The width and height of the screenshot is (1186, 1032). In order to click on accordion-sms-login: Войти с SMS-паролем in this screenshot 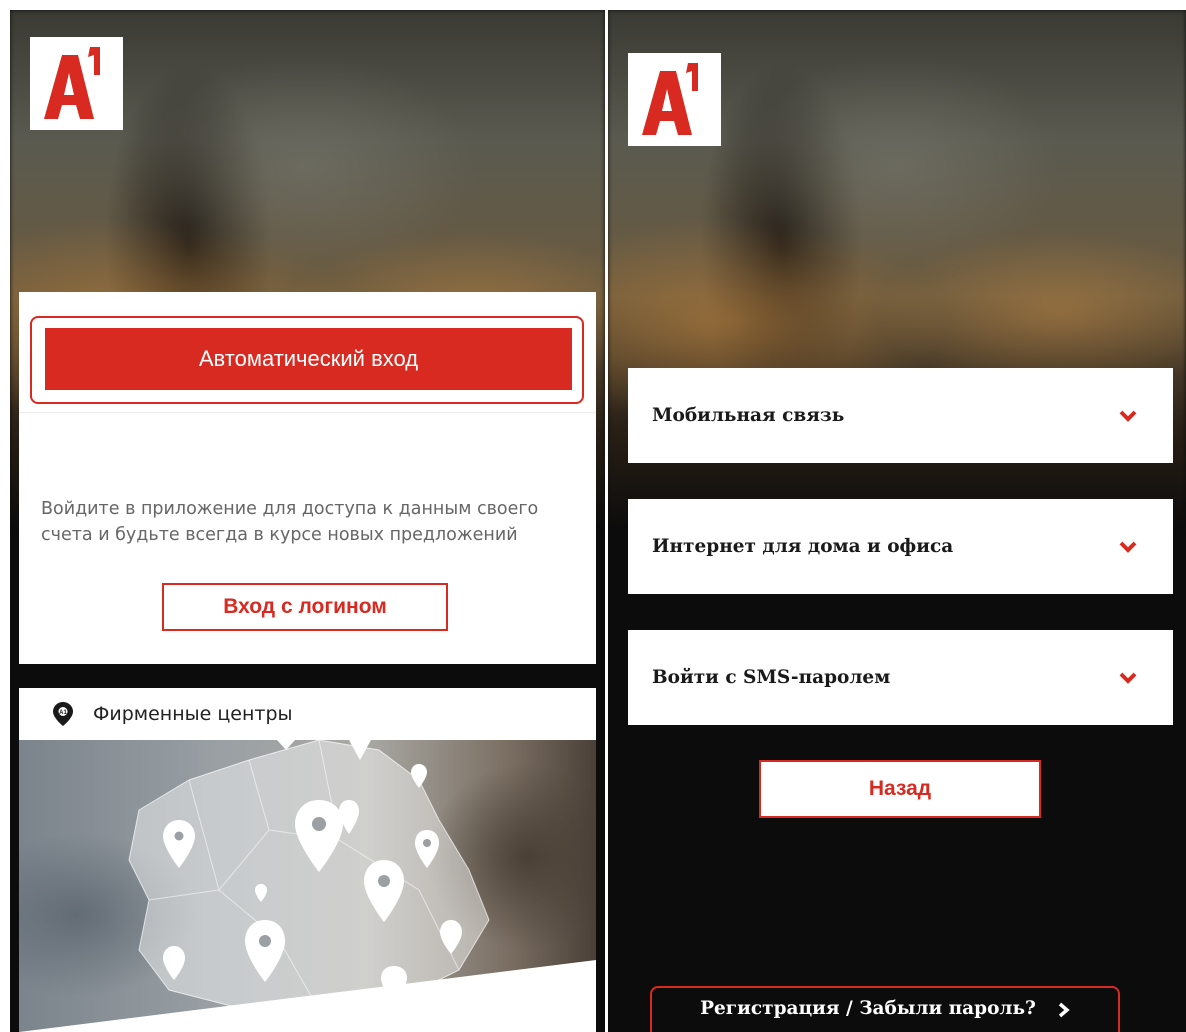, I will do `click(900, 677)`.